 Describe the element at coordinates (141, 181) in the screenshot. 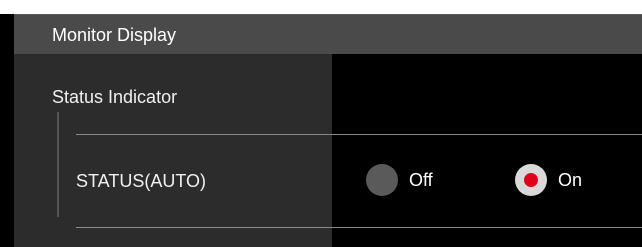

I see `status-auto-label: STATUS(AUTO)` at that location.